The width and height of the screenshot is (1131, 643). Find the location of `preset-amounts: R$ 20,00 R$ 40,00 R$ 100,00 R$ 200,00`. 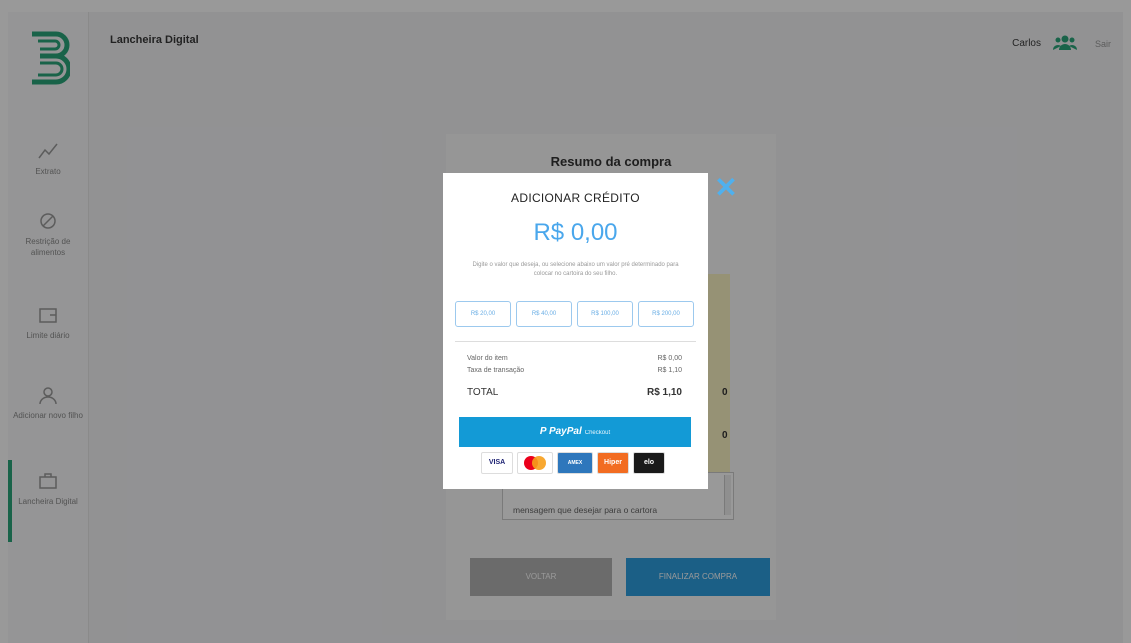

preset-amounts: R$ 20,00 R$ 40,00 R$ 100,00 R$ 200,00 is located at coordinates (575, 314).